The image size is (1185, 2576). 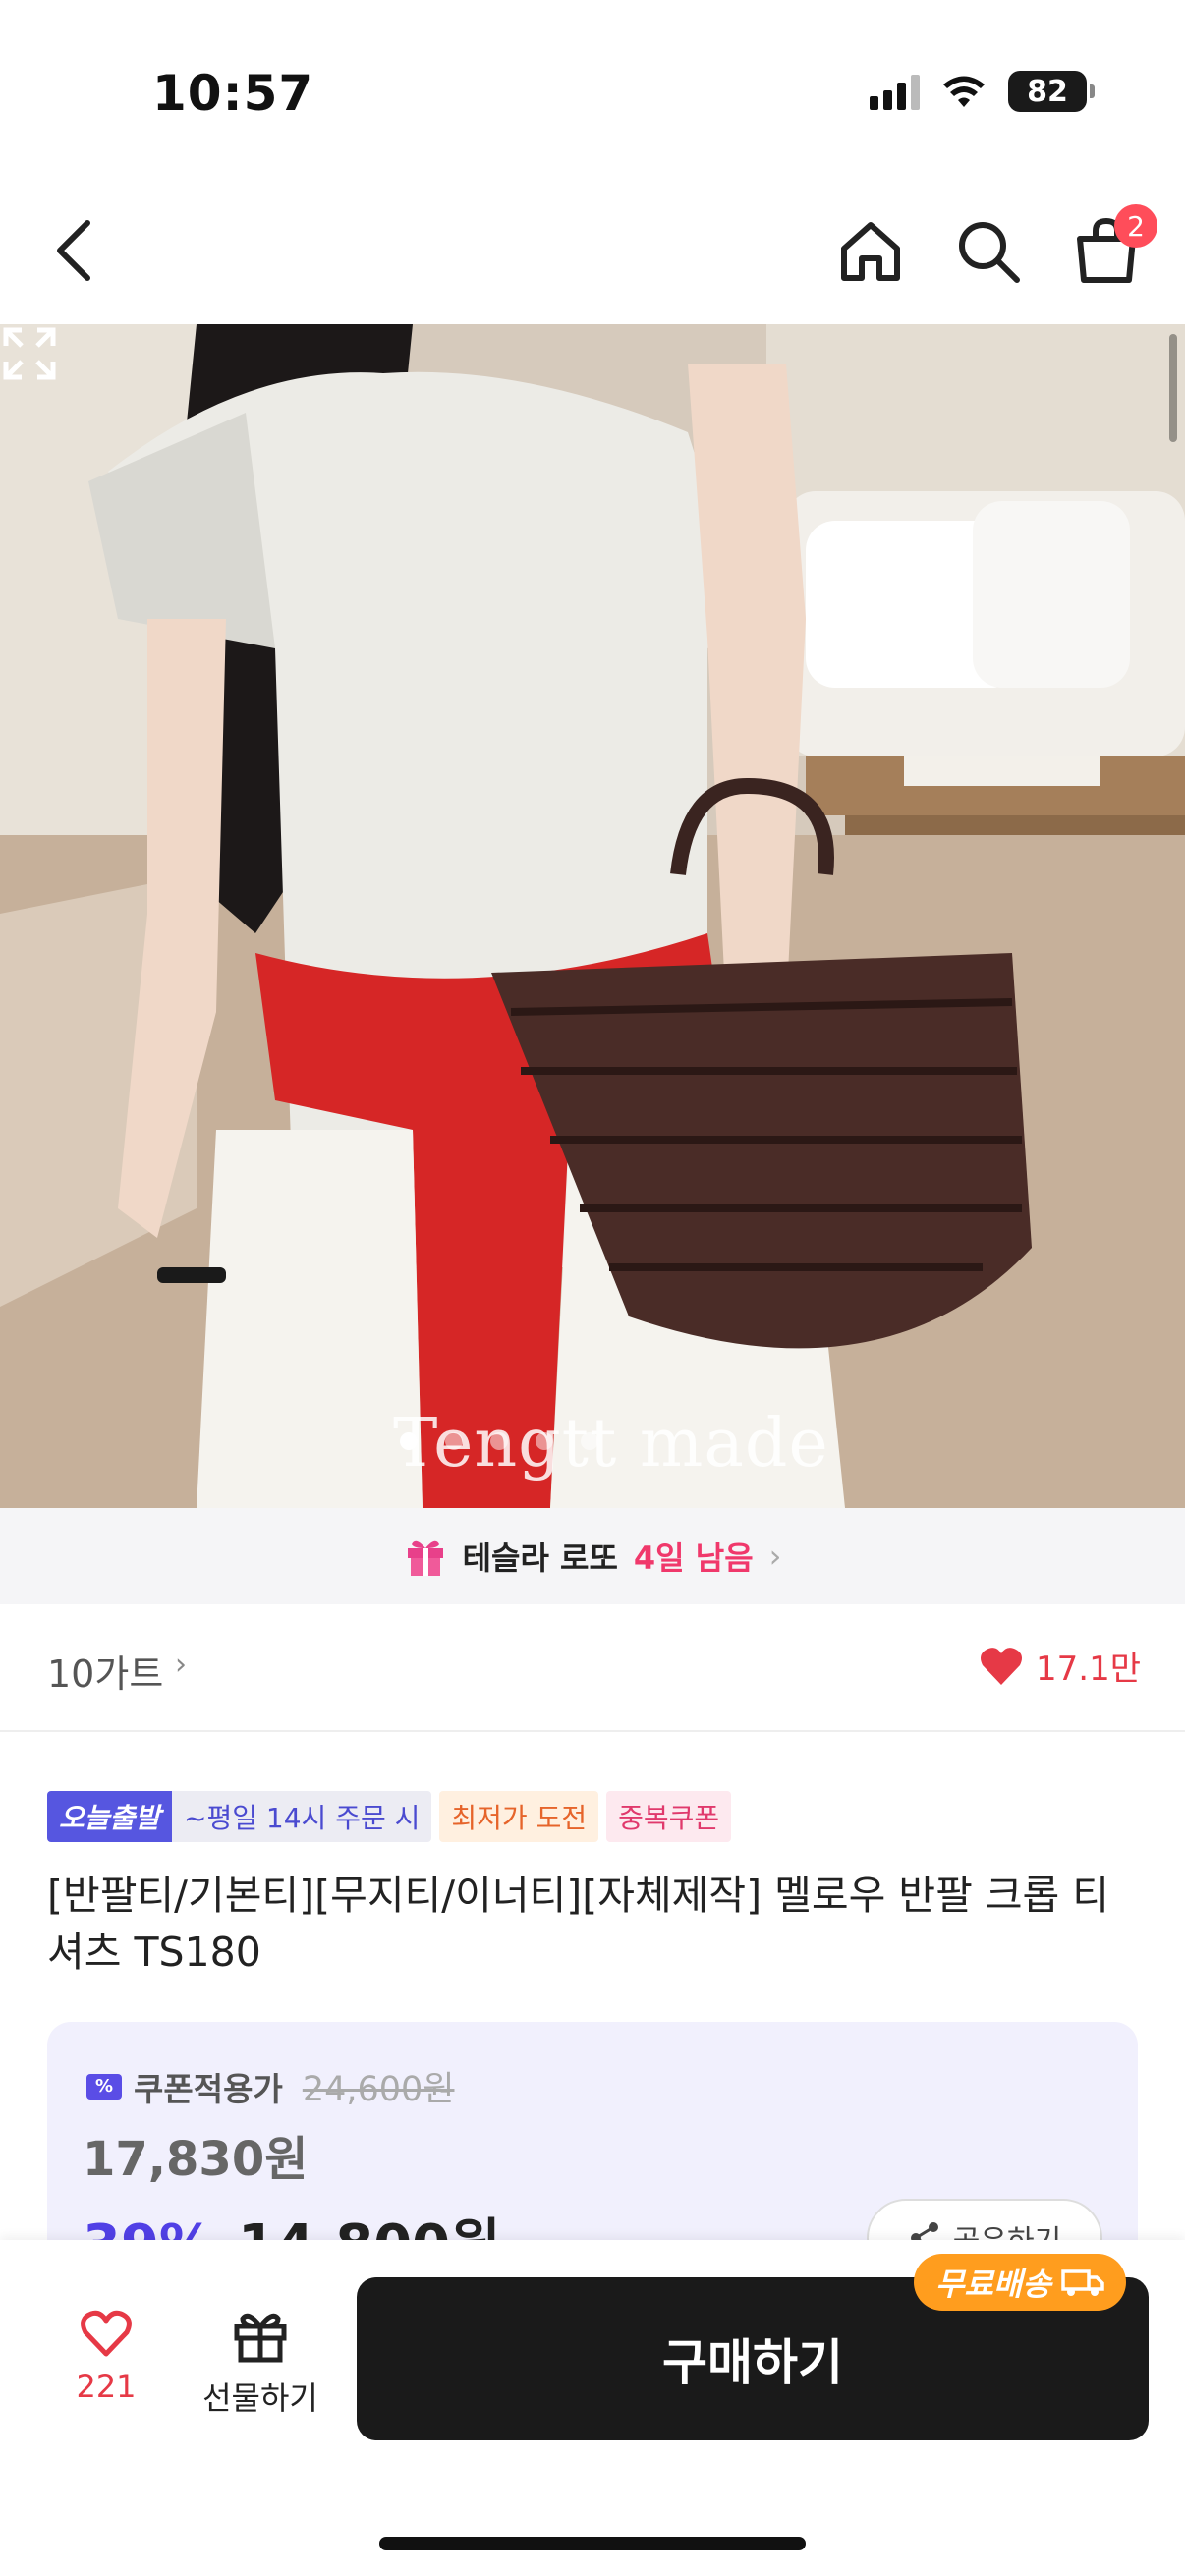 What do you see at coordinates (1088, 1669) in the screenshot?
I see `brand-like-count: 17.1만` at bounding box center [1088, 1669].